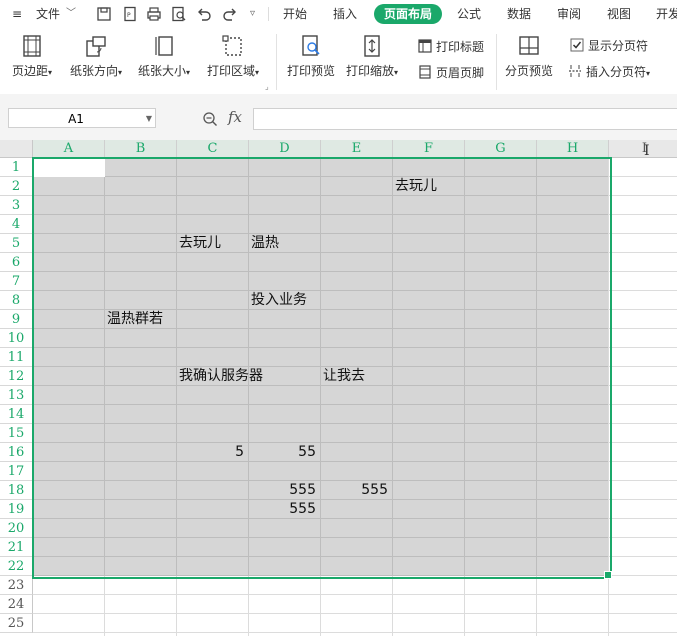  What do you see at coordinates (16, 623) in the screenshot?
I see `row-header-25: 25` at bounding box center [16, 623].